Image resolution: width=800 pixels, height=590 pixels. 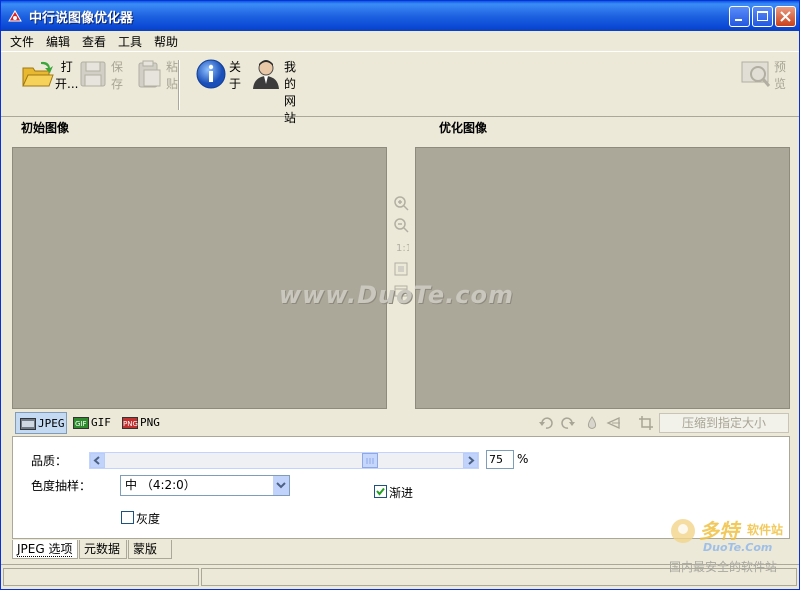 What do you see at coordinates (49, 461) in the screenshot?
I see `quality-label: 品质：` at bounding box center [49, 461].